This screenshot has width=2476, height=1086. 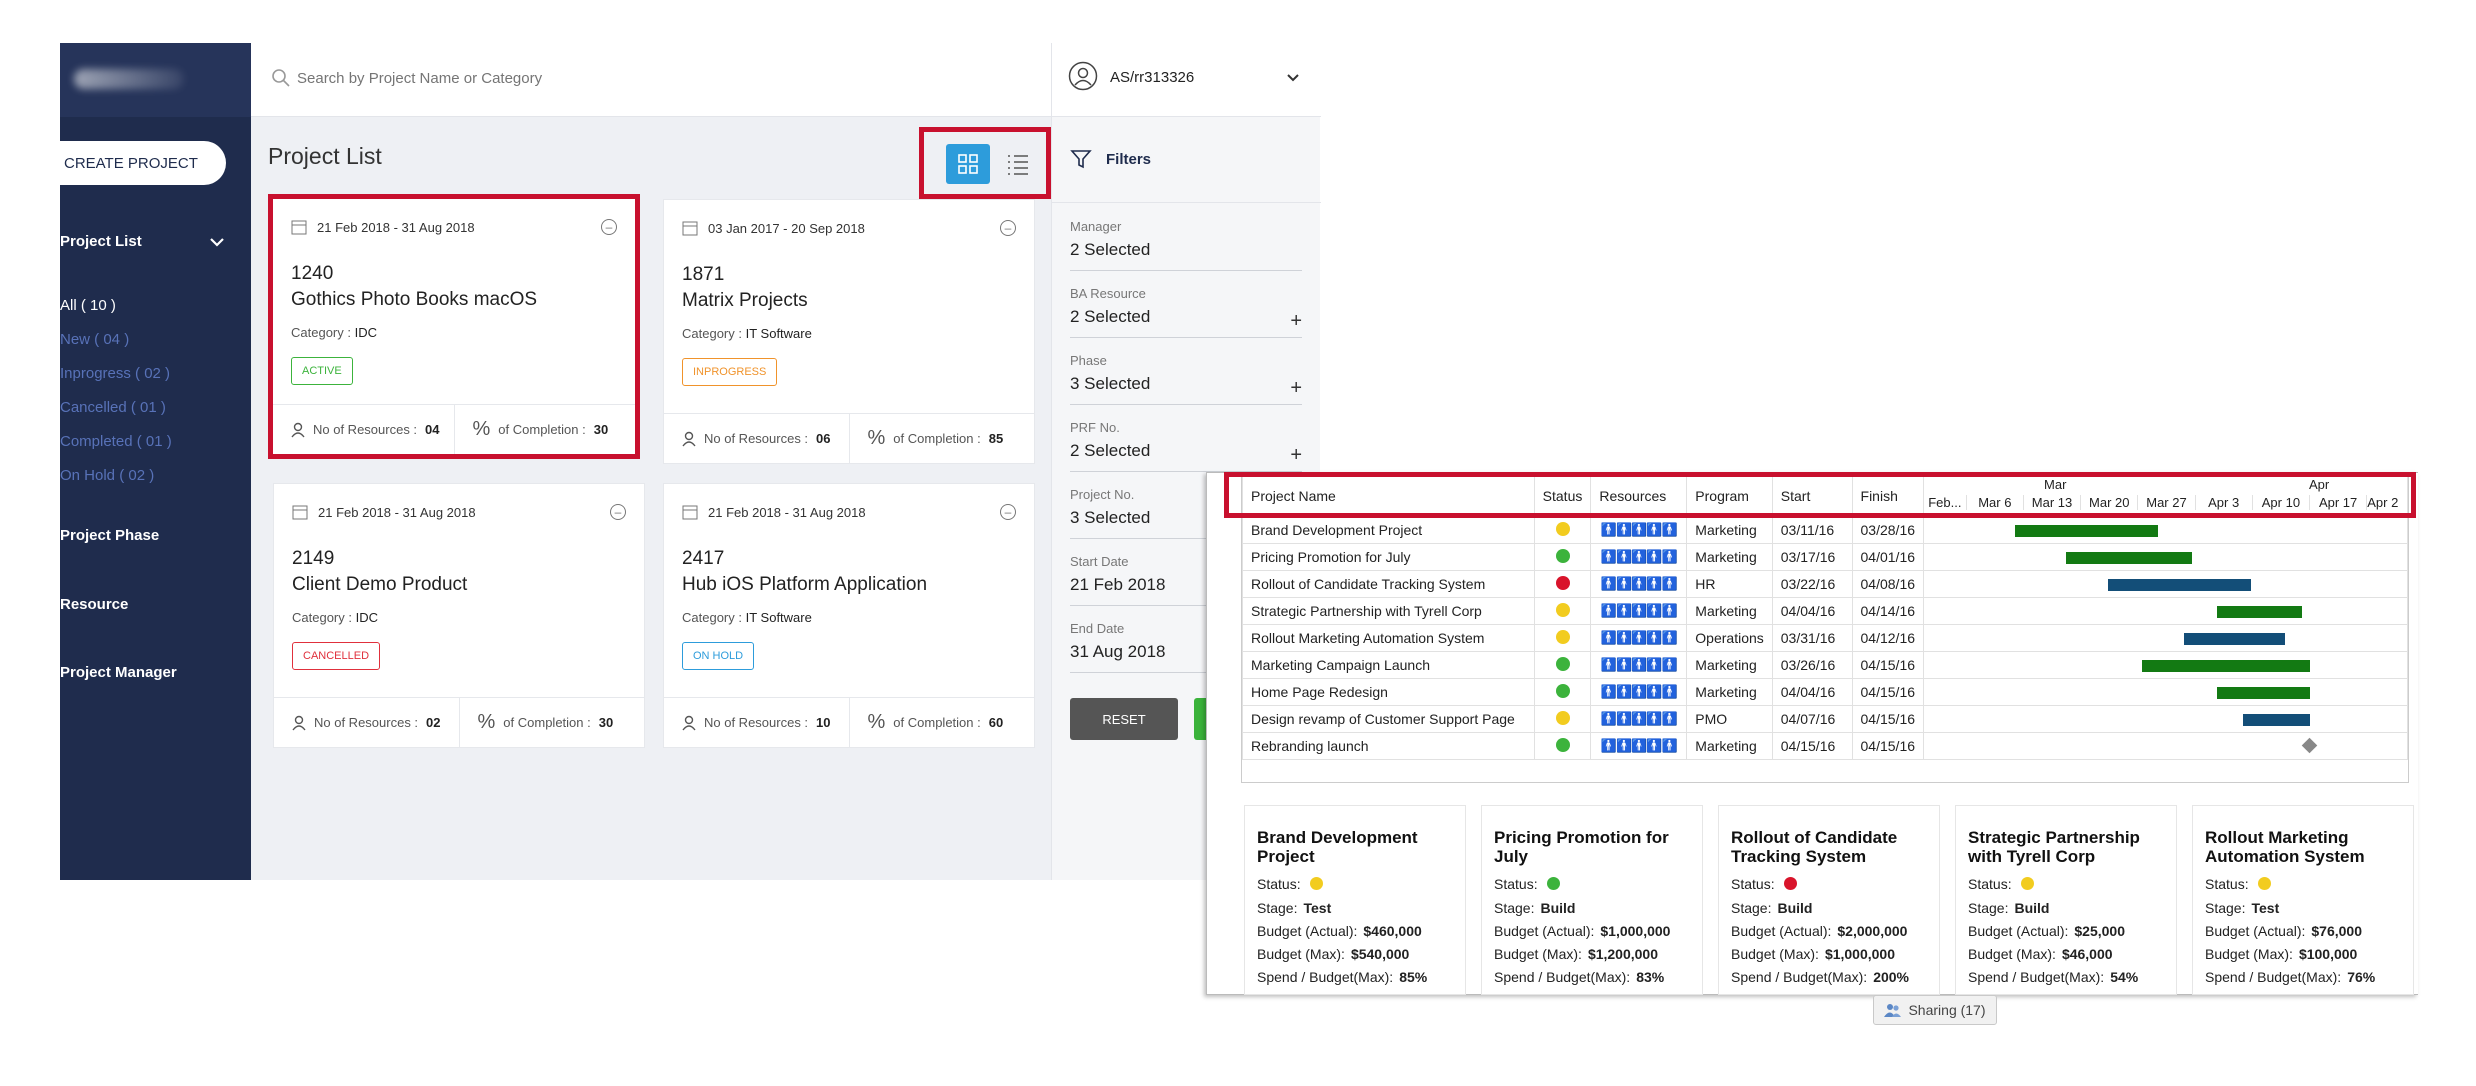 What do you see at coordinates (1018, 164) in the screenshot?
I see `list-view-button` at bounding box center [1018, 164].